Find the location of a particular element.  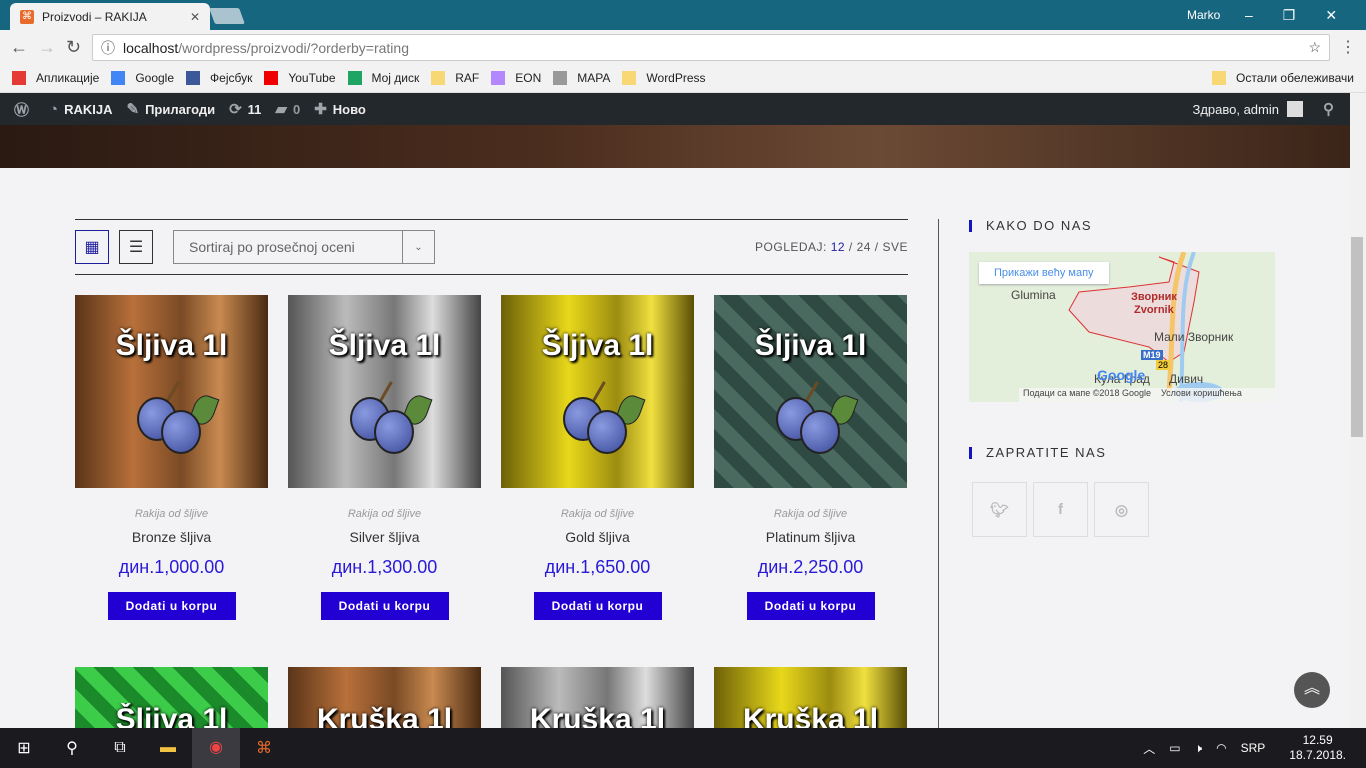

bookmark-item: Фејсбук is located at coordinates (219, 78).